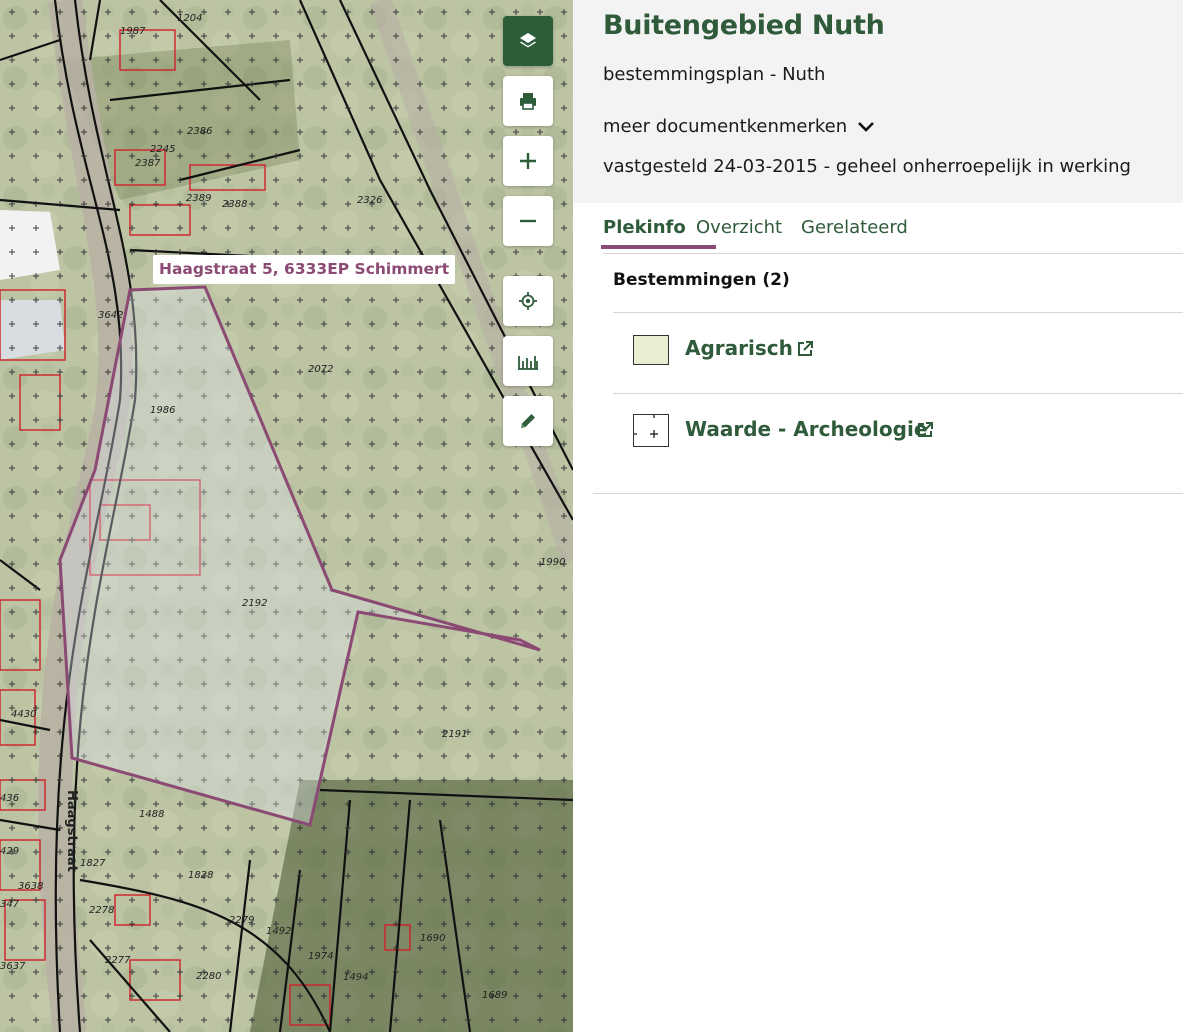 The image size is (1183, 1032). I want to click on list-item: Agrarisch, so click(898, 352).